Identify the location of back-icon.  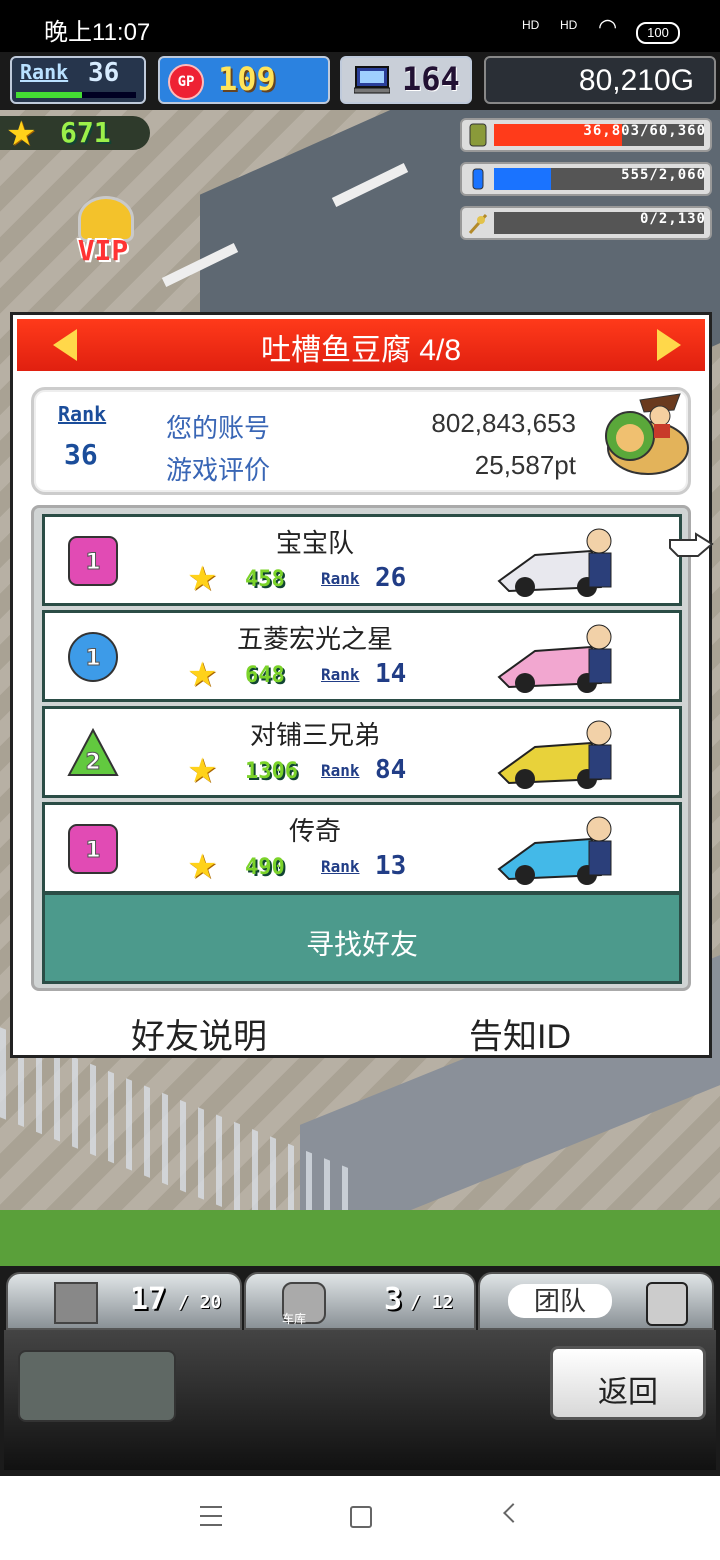
(513, 1513).